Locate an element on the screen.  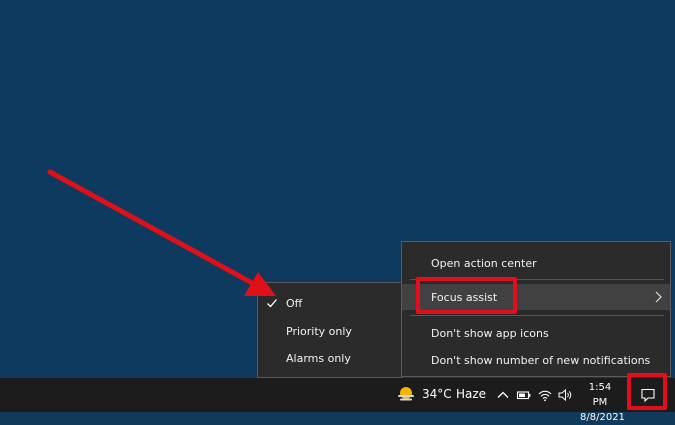
haze-sun-icon is located at coordinates (406, 395).